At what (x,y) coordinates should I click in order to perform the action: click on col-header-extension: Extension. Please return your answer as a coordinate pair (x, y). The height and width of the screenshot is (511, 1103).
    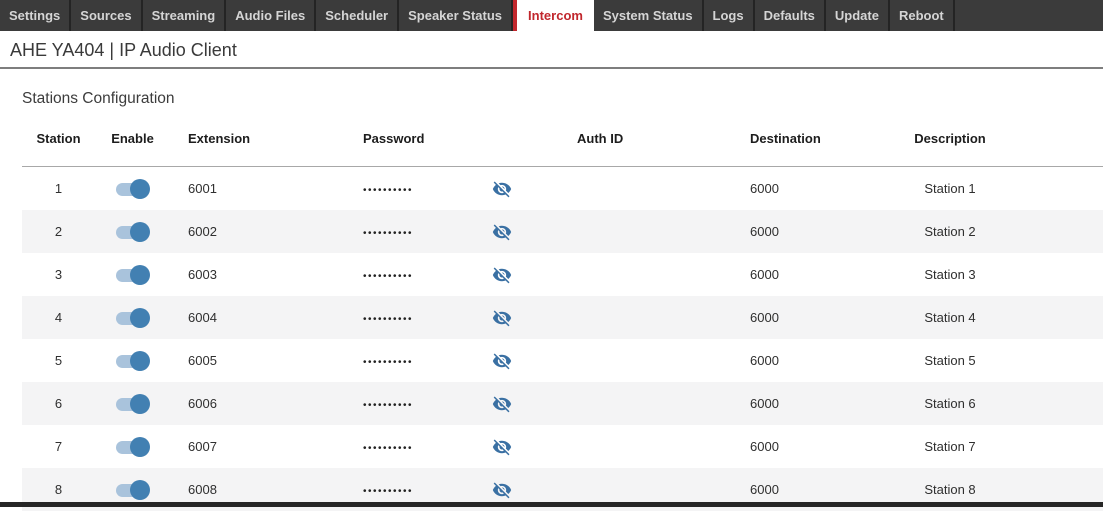
    Looking at the image, I should click on (219, 138).